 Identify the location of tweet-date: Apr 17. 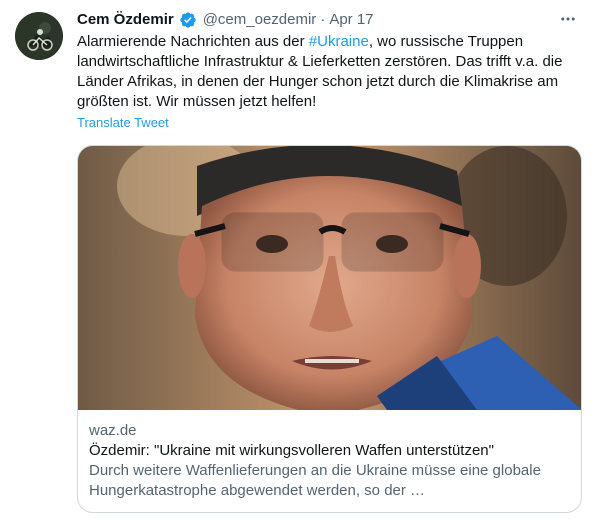
(351, 20).